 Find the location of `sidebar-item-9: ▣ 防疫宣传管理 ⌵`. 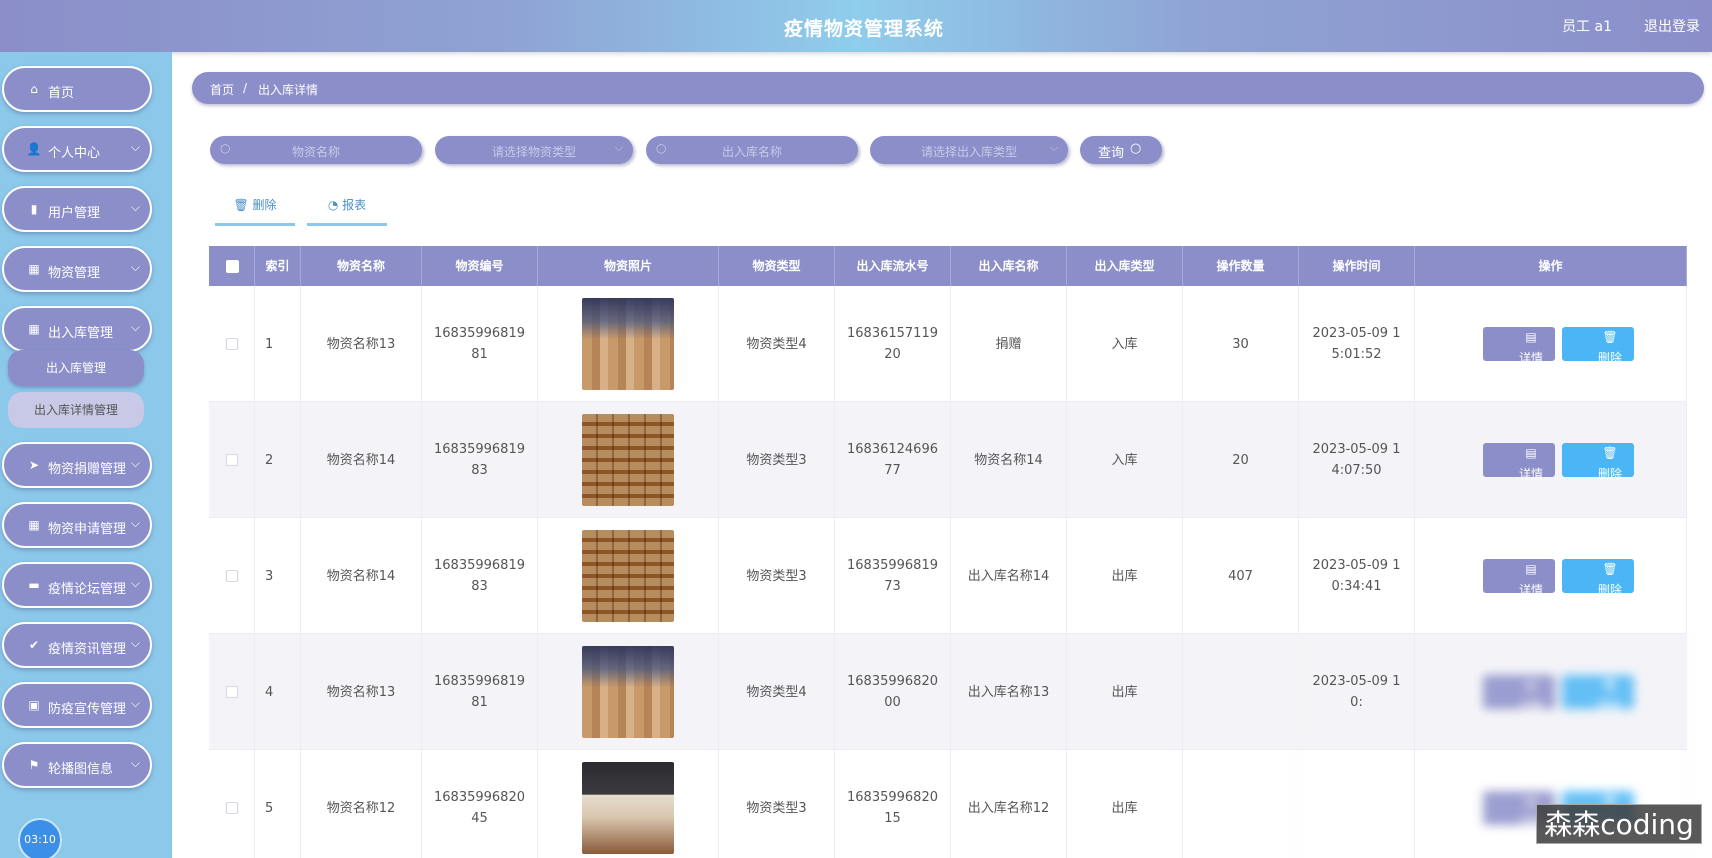

sidebar-item-9: ▣ 防疫宣传管理 ⌵ is located at coordinates (77, 705).